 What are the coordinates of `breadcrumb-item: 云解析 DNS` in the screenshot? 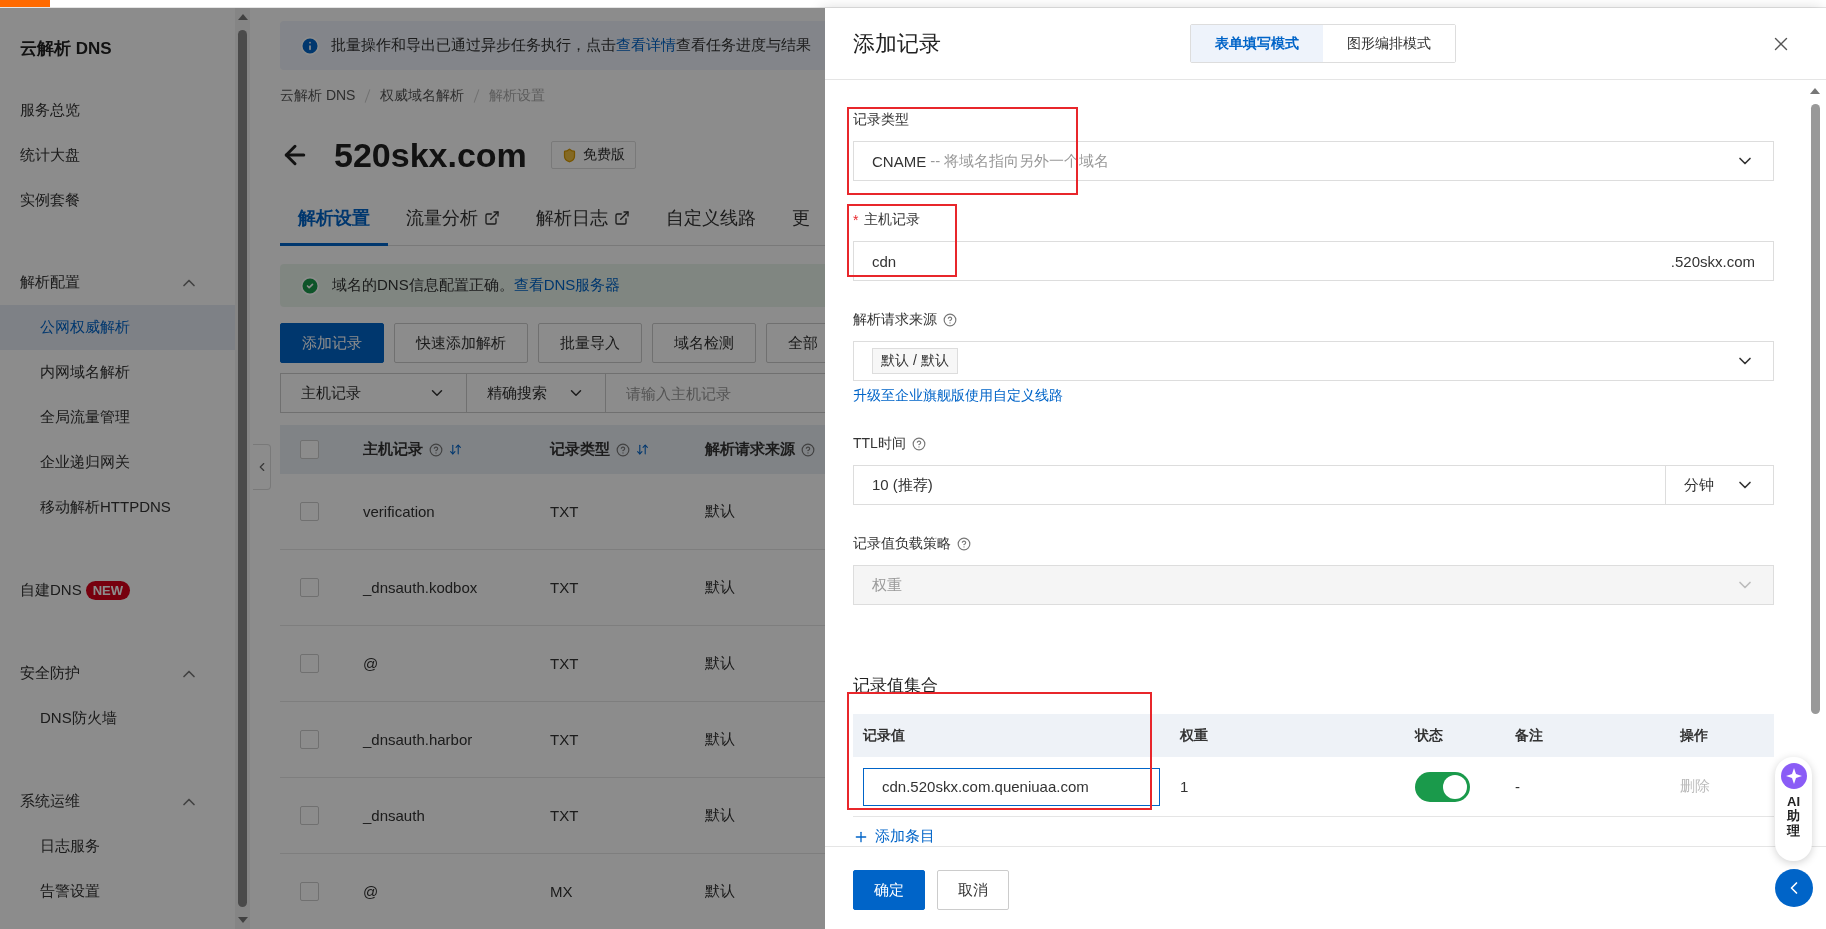 It's located at (318, 96).